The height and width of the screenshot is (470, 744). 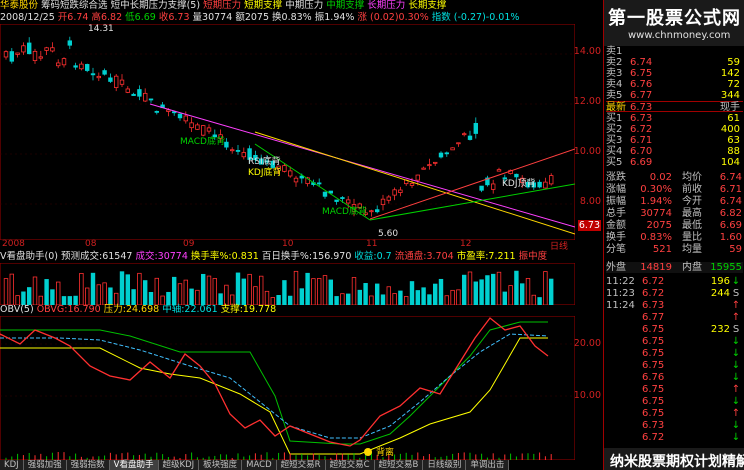 I want to click on stock-name: 华泰股份, so click(x=19, y=5).